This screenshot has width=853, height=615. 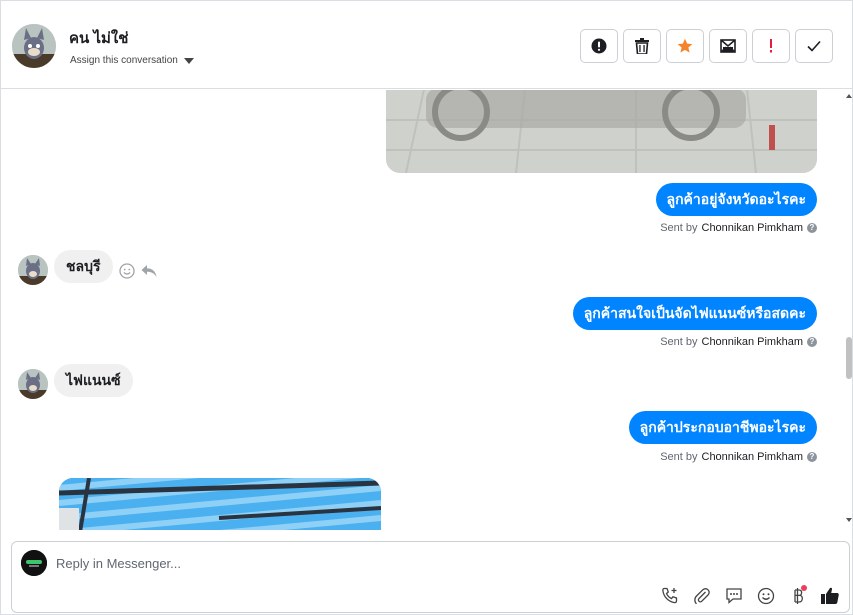 I want to click on star-icon, so click(x=685, y=45).